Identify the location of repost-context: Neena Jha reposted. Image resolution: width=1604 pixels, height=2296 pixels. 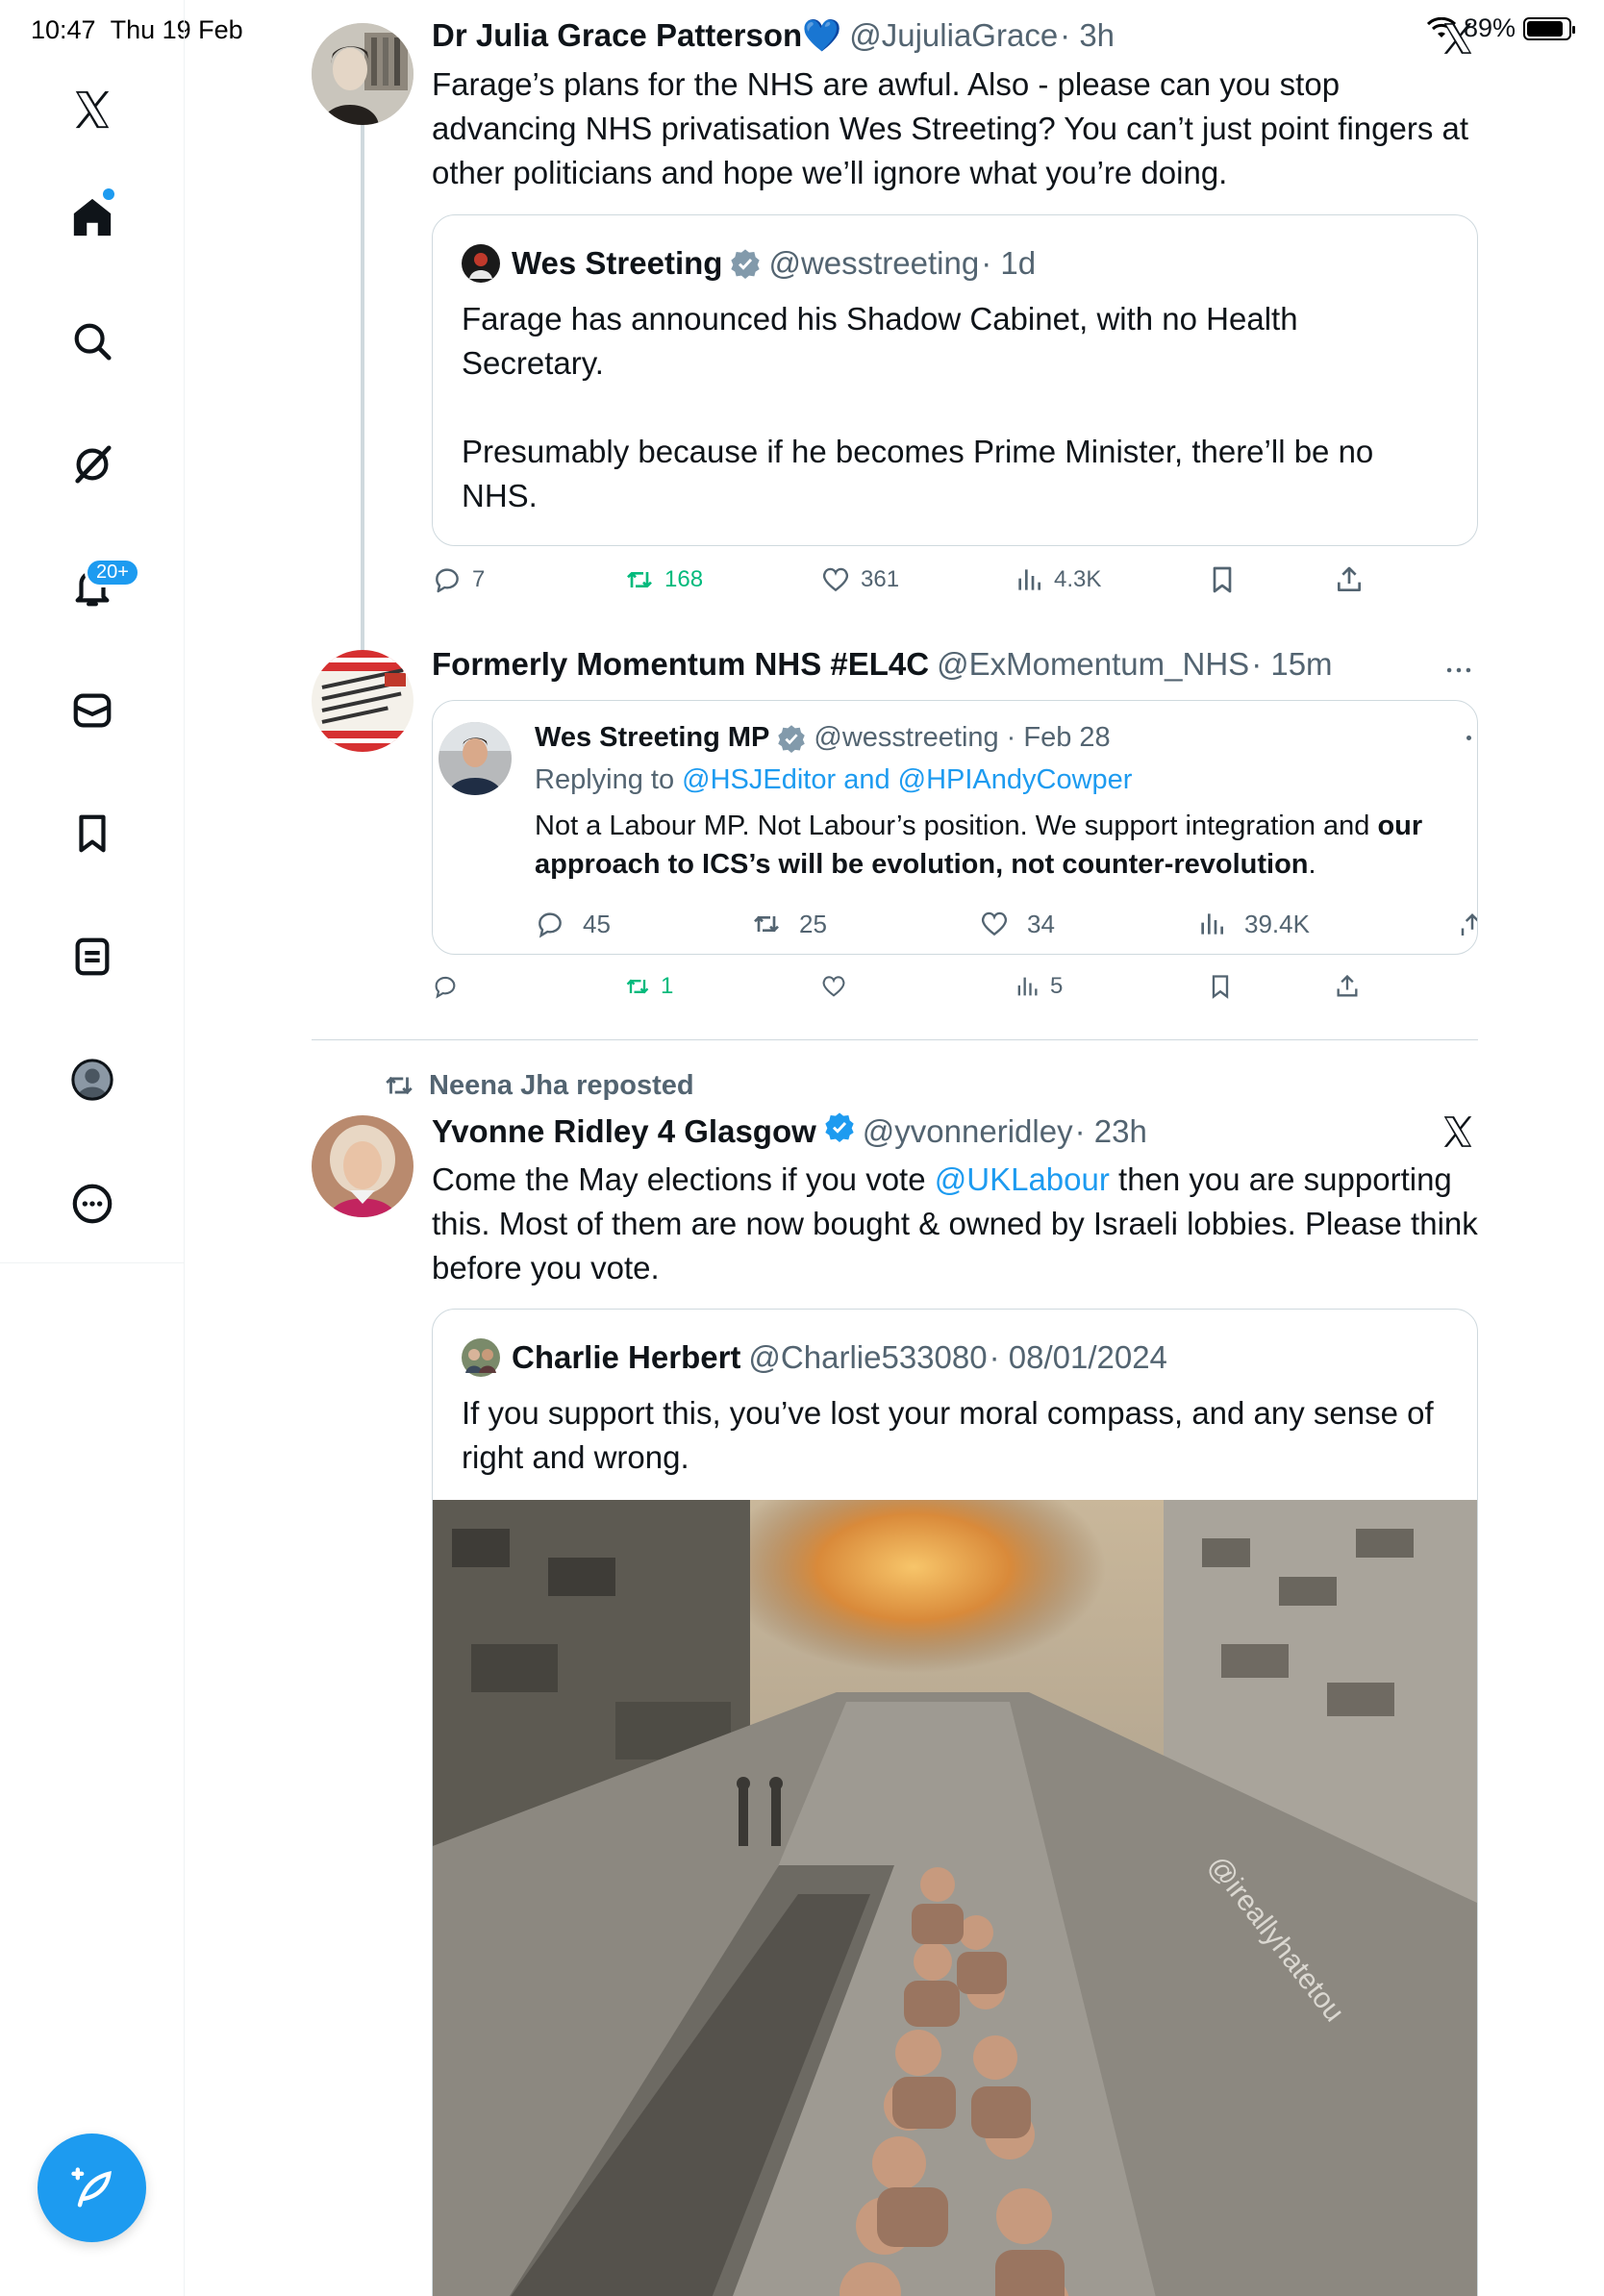
(538, 1085).